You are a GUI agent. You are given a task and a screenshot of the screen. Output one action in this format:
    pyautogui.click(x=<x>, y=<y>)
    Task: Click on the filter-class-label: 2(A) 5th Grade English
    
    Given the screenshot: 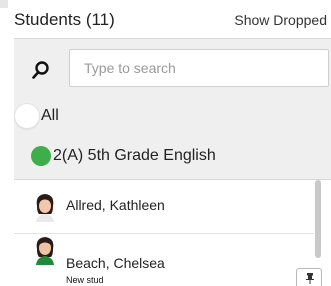 What is the action you would take?
    pyautogui.click(x=134, y=155)
    